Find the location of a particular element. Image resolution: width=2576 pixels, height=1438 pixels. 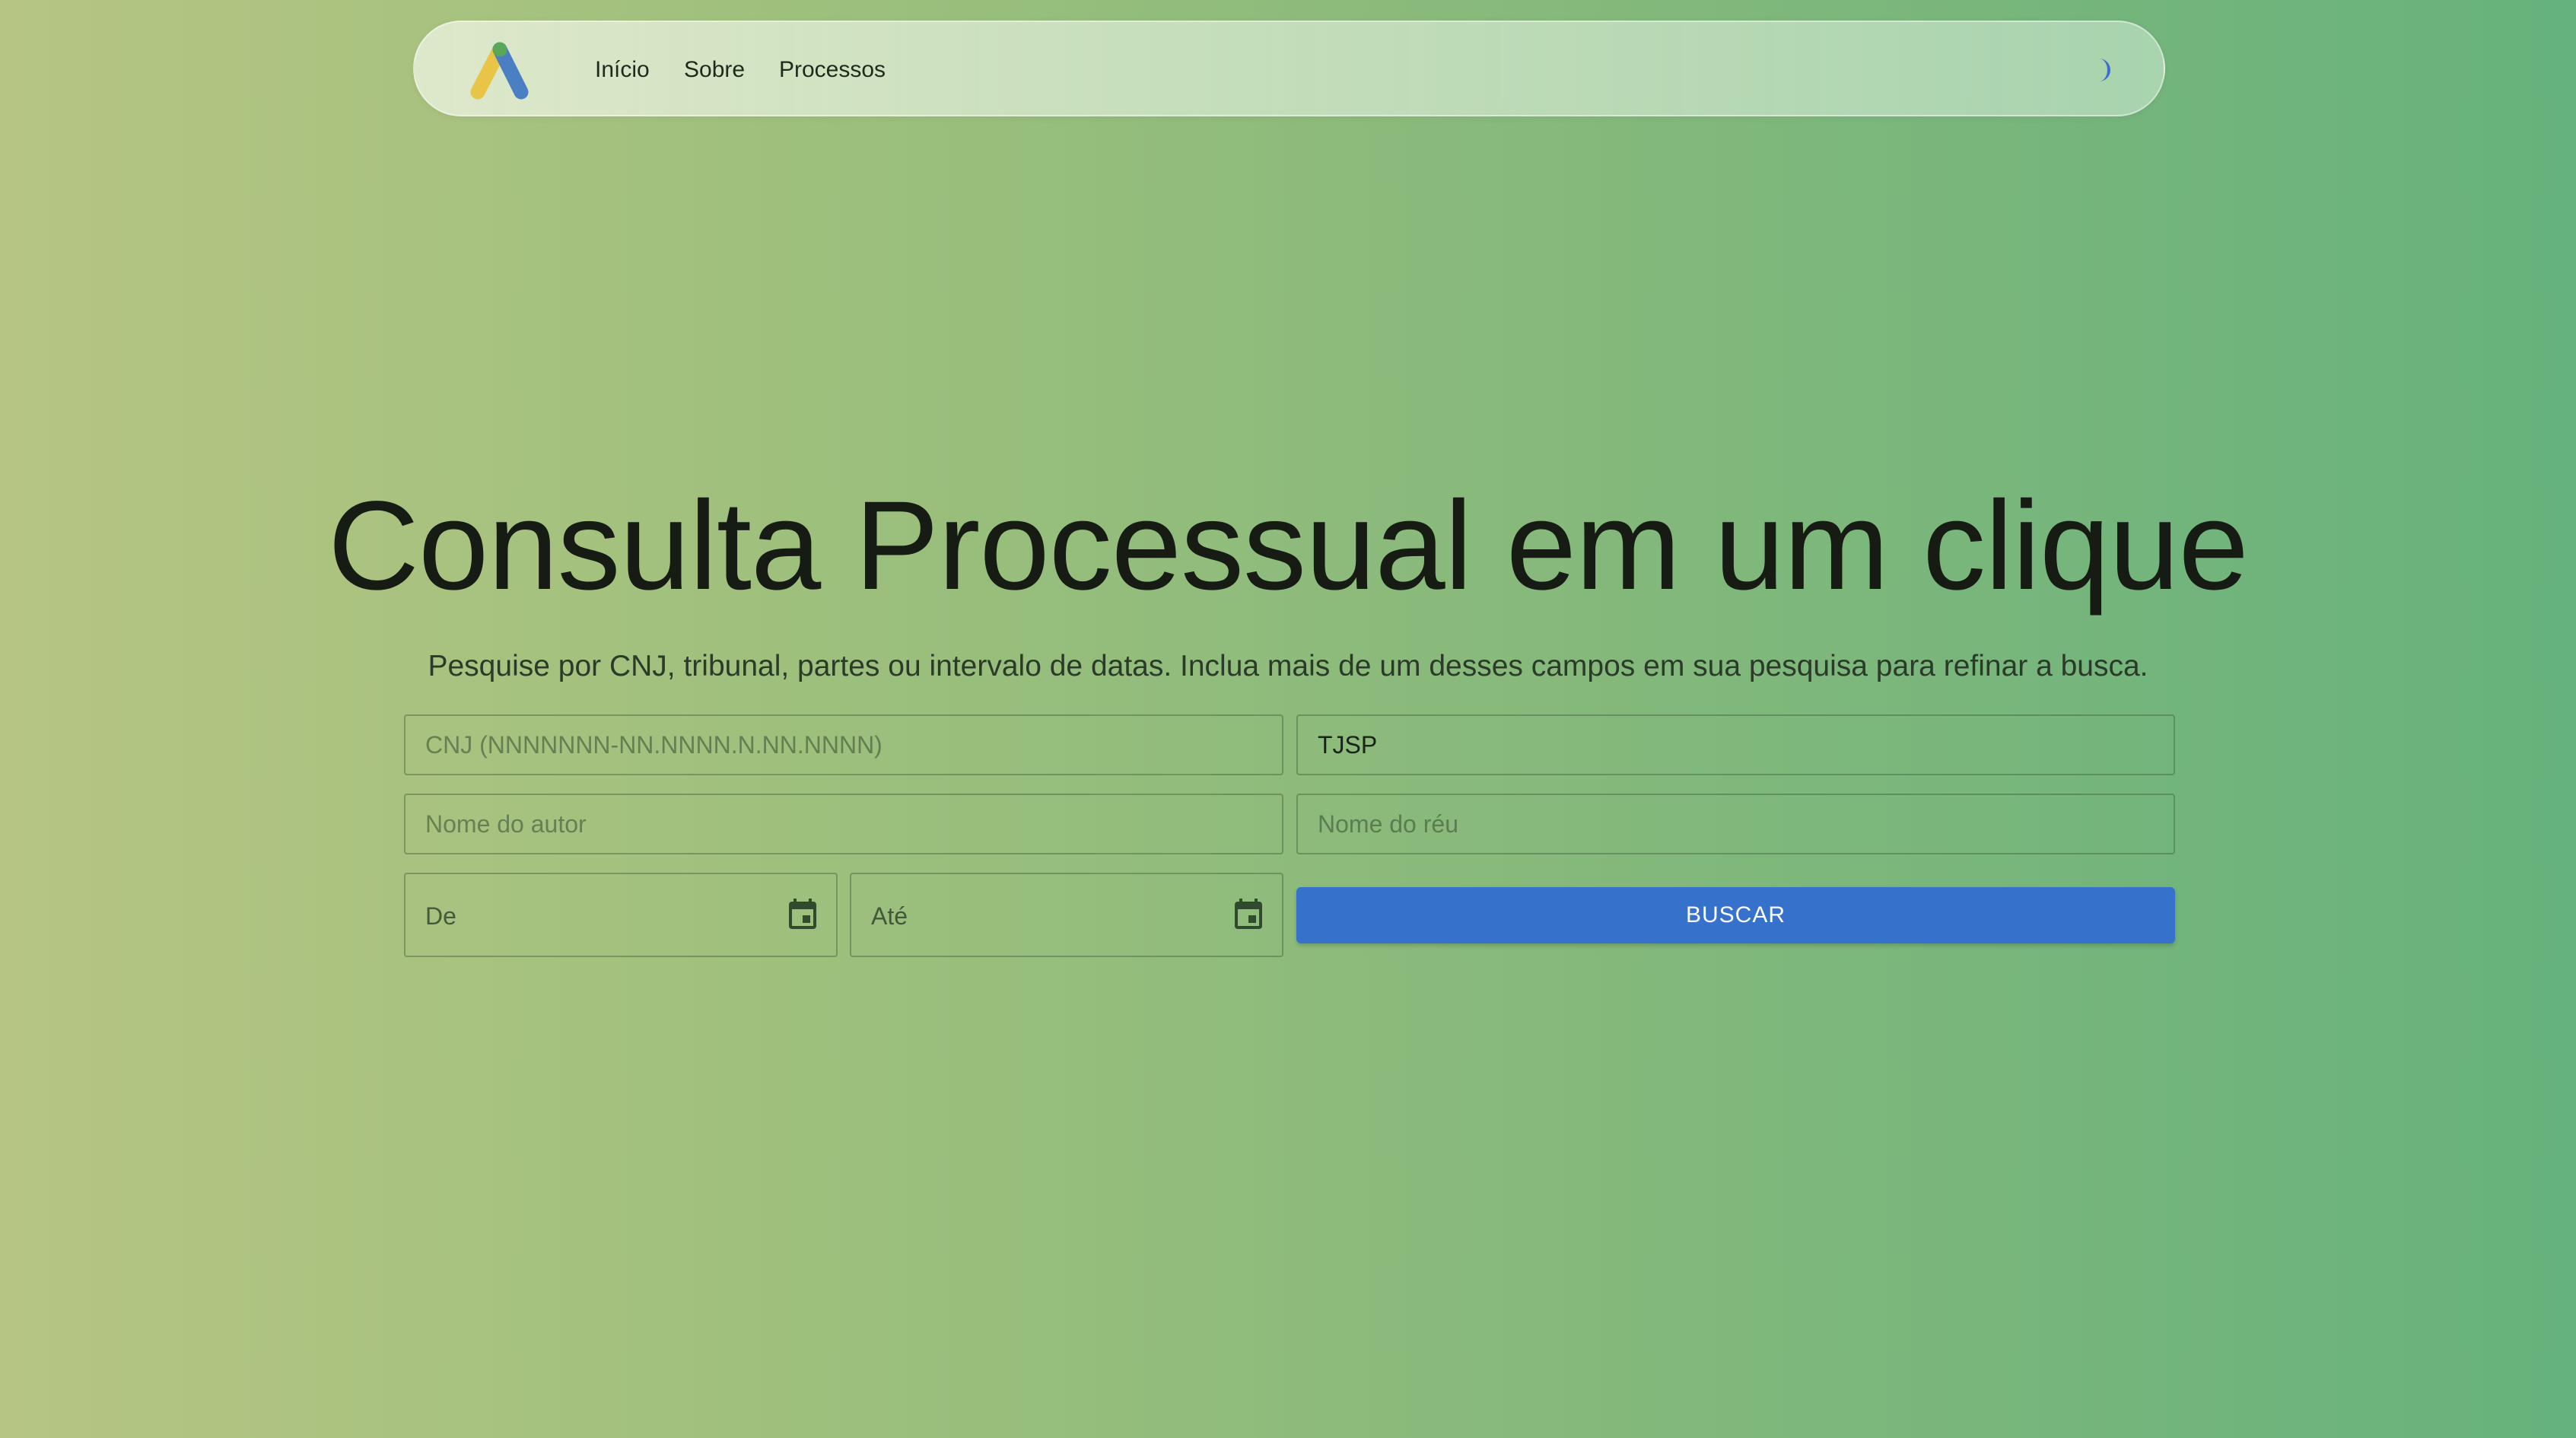

nav-link-processos: Processos is located at coordinates (833, 70).